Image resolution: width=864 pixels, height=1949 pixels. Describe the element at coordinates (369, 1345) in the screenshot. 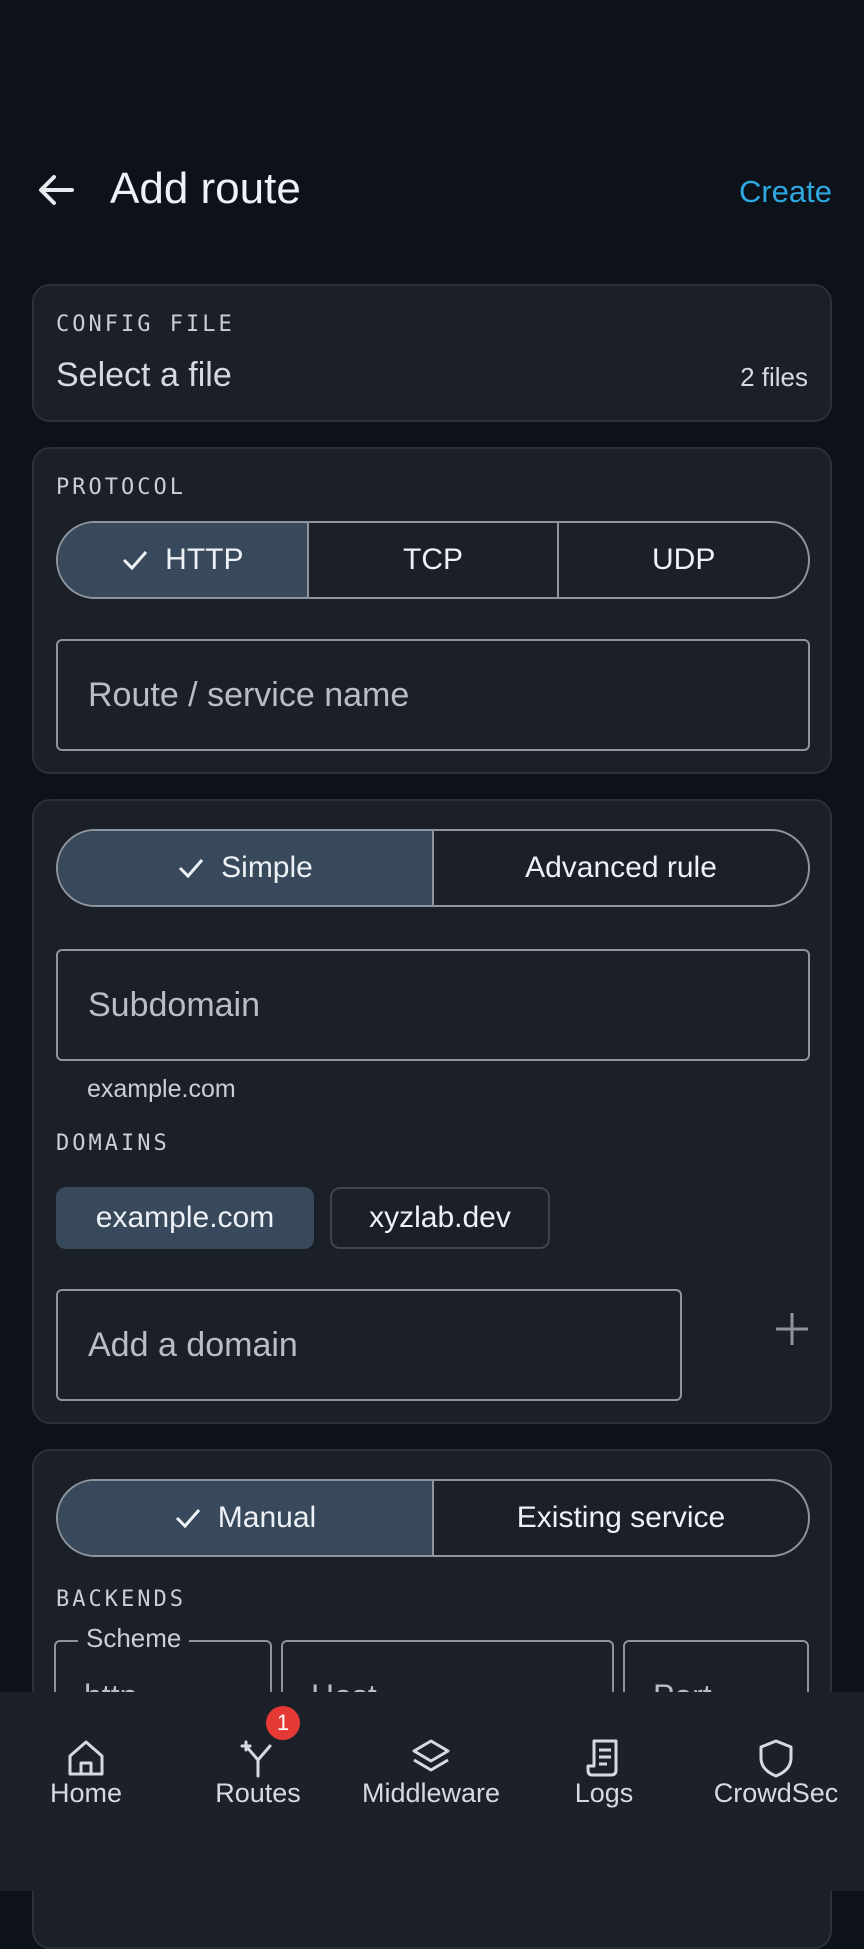

I see `add-domain-input: Add a domain` at that location.